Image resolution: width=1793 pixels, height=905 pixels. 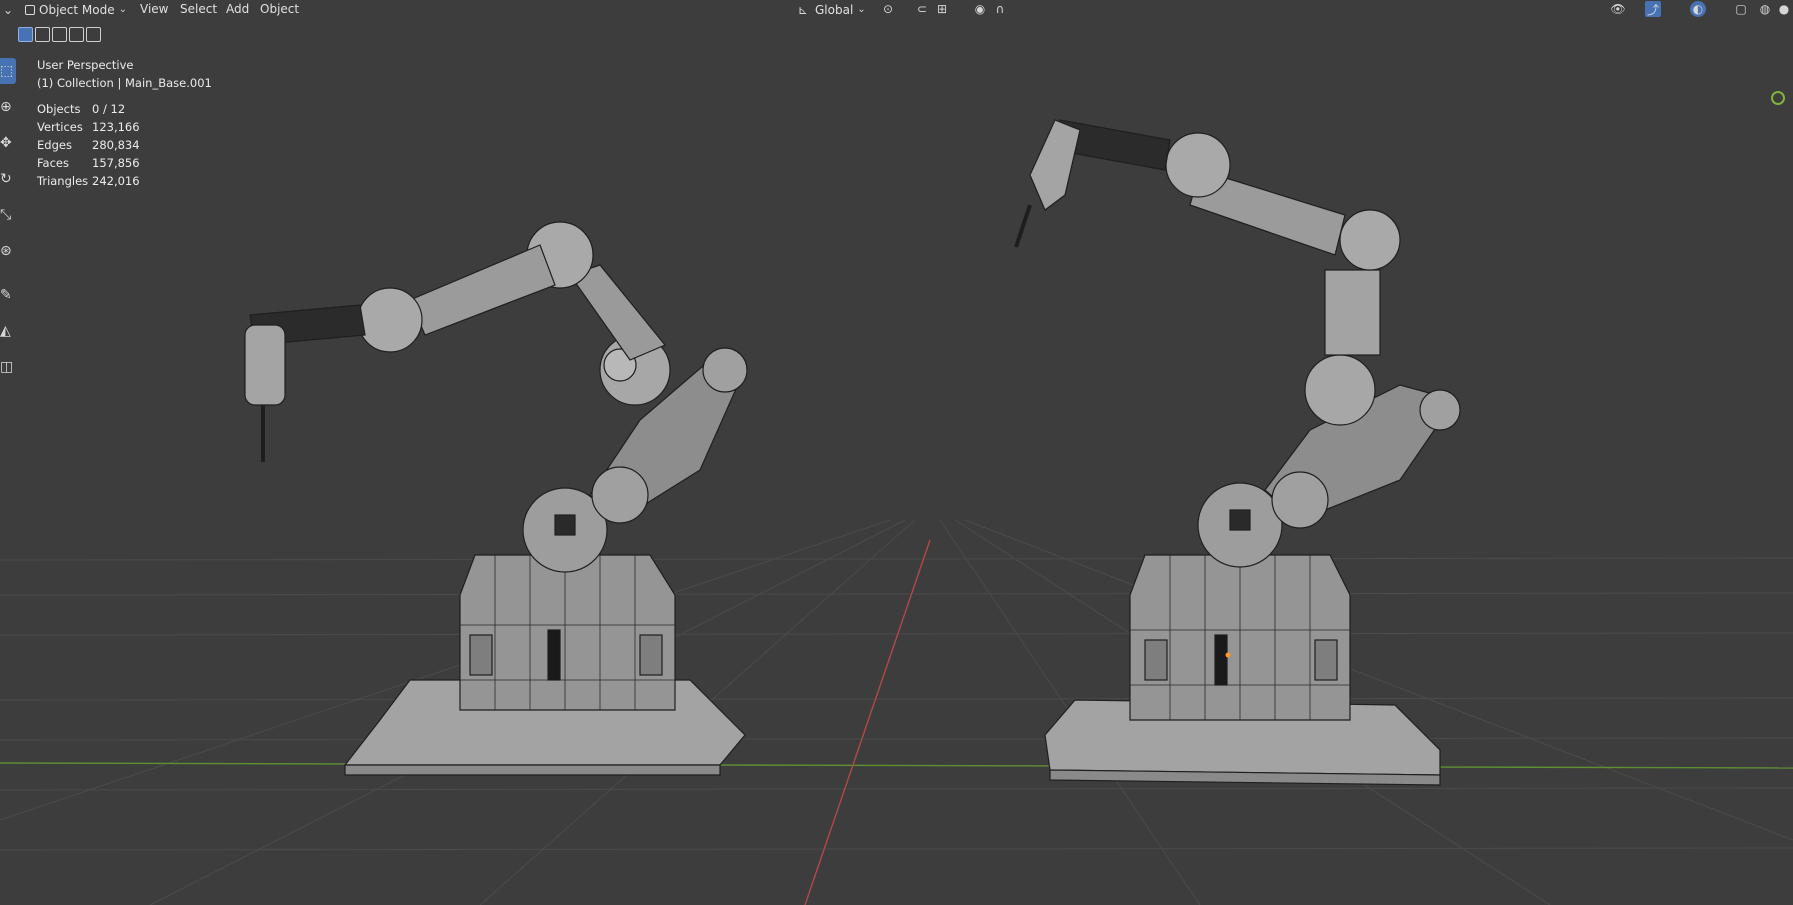 What do you see at coordinates (1778, 98) in the screenshot?
I see `navigation-gizmo-icon` at bounding box center [1778, 98].